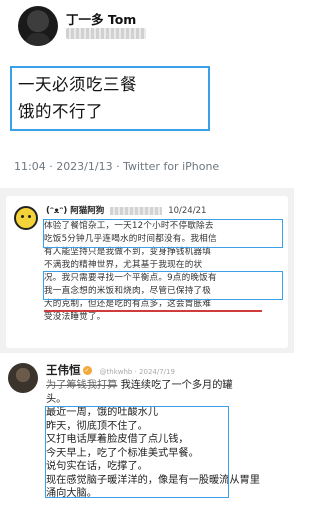 The width and height of the screenshot is (320, 529). What do you see at coordinates (187, 211) in the screenshot?
I see `weibo-date: 10/24/21` at bounding box center [187, 211].